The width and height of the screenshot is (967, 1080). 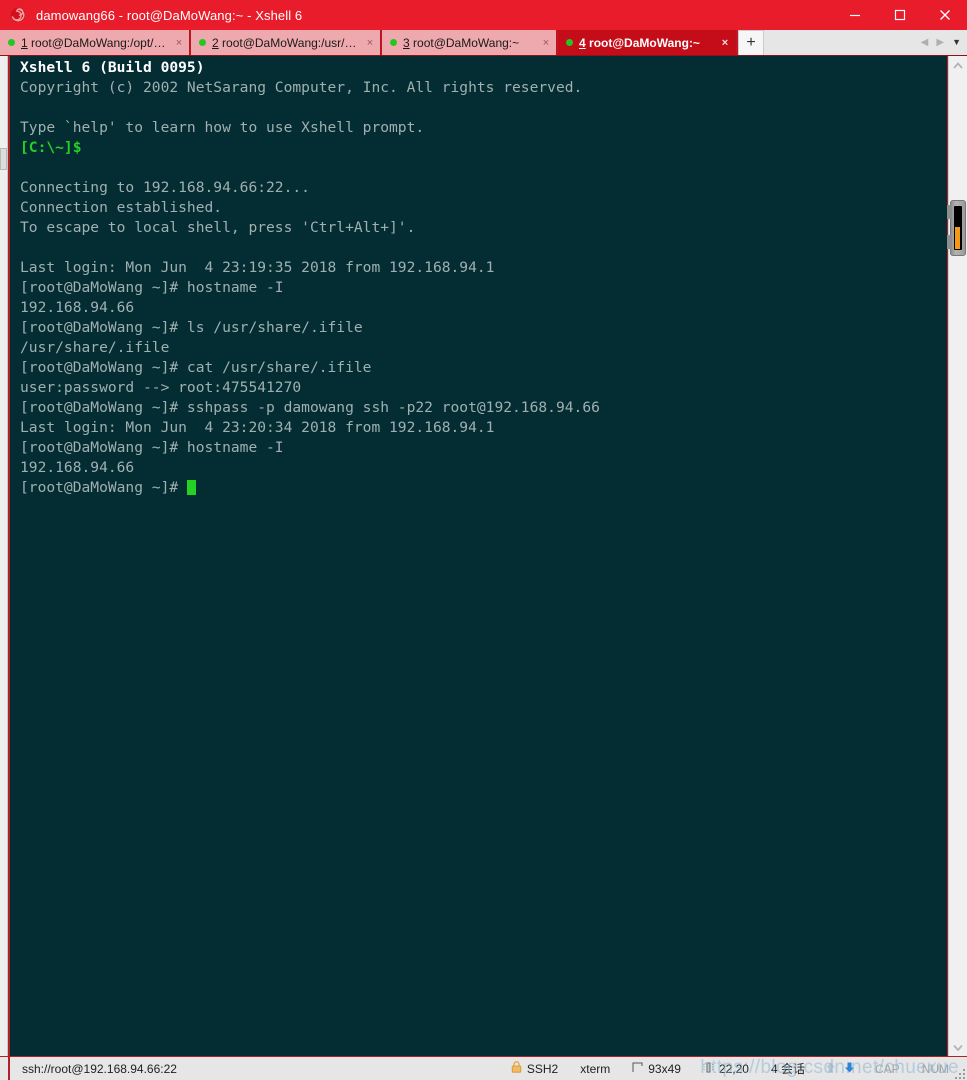 I want to click on status-sessions-label: 4 会话, so click(x=787, y=1069).